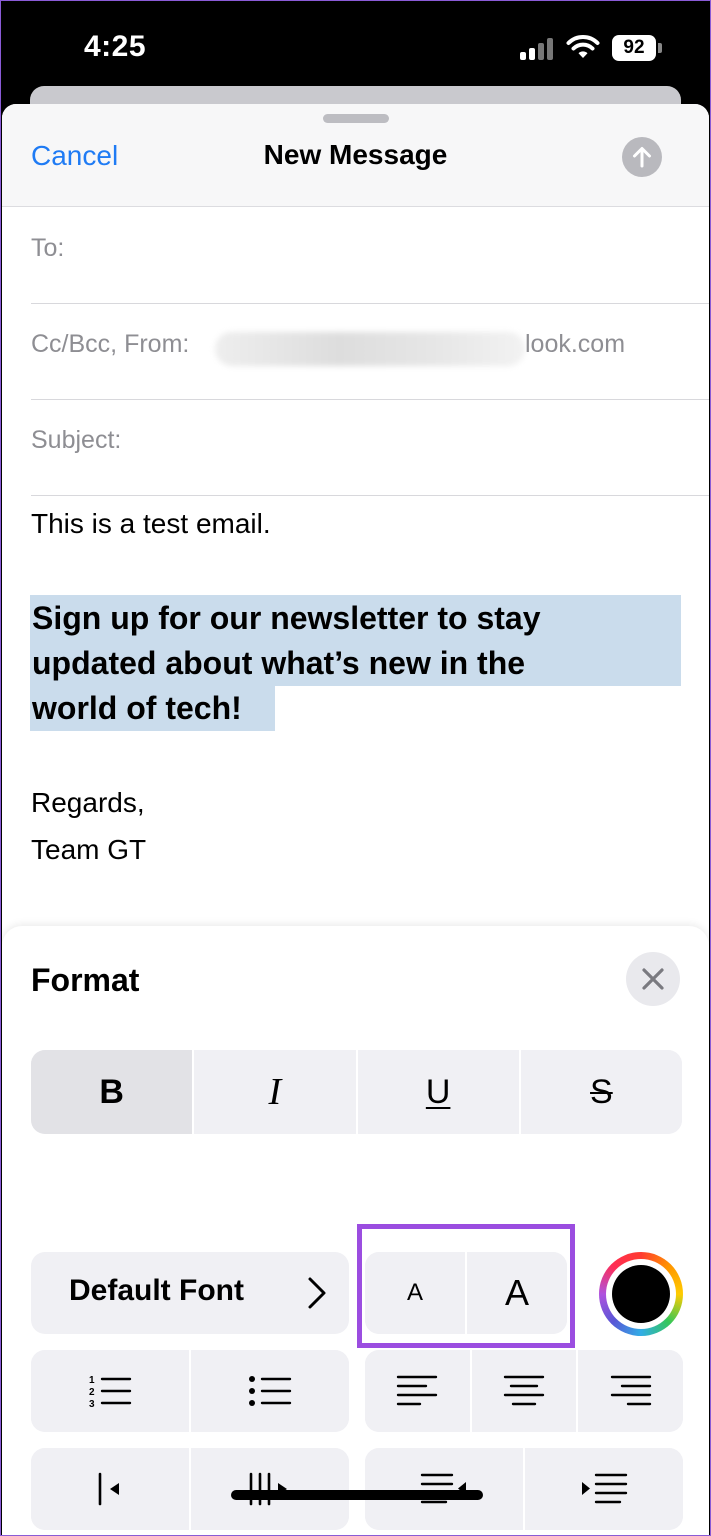  I want to click on wifi-icon, so click(583, 46).